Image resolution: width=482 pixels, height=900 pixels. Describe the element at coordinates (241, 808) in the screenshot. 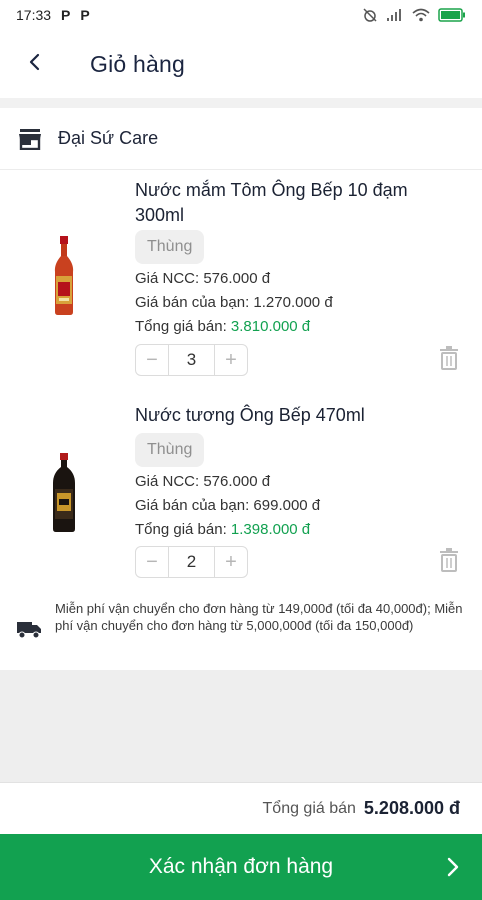

I see `order-total: Tổng giá bán 5.208.000 đ` at that location.